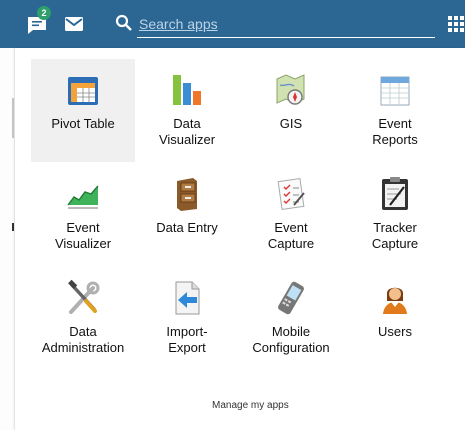 The height and width of the screenshot is (430, 465). I want to click on app-import-export: Import- Export, so click(187, 318).